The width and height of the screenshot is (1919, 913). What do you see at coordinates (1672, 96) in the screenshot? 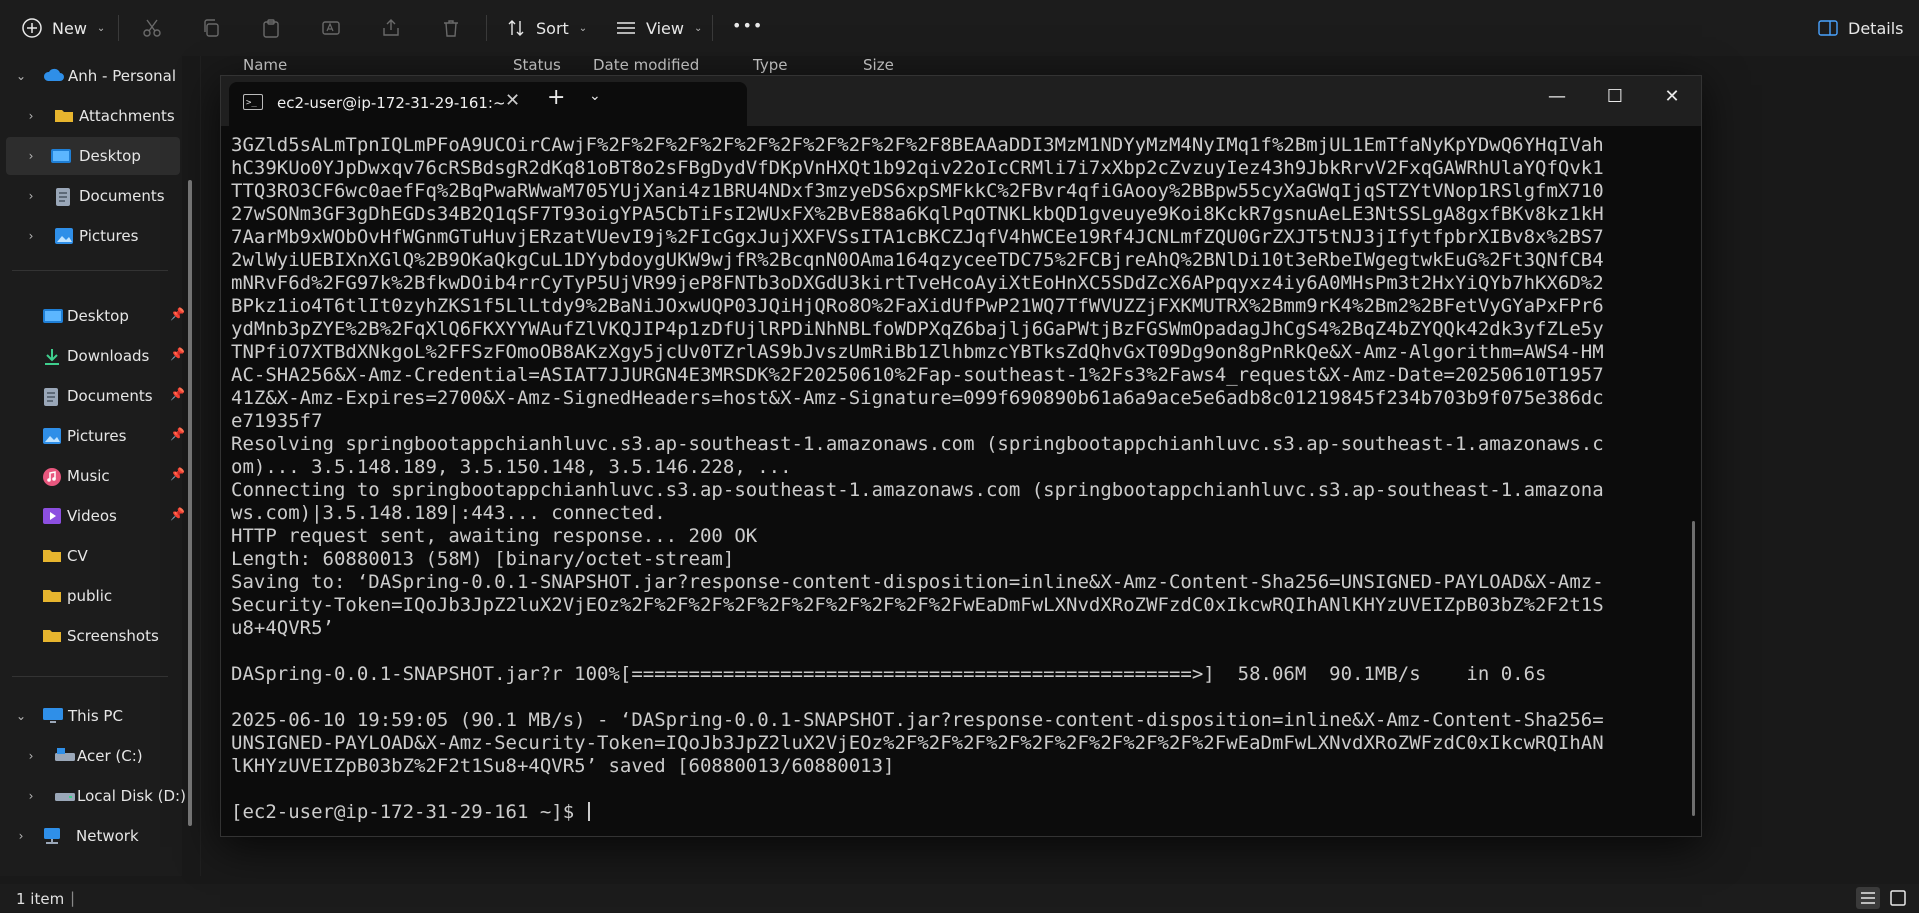
I see `close-window-icon: ✕` at bounding box center [1672, 96].